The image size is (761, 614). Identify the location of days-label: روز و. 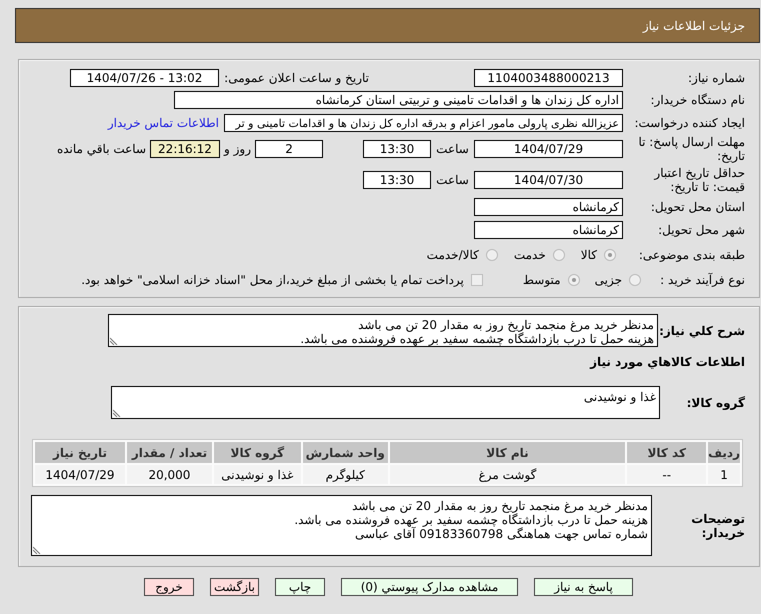
(237, 149).